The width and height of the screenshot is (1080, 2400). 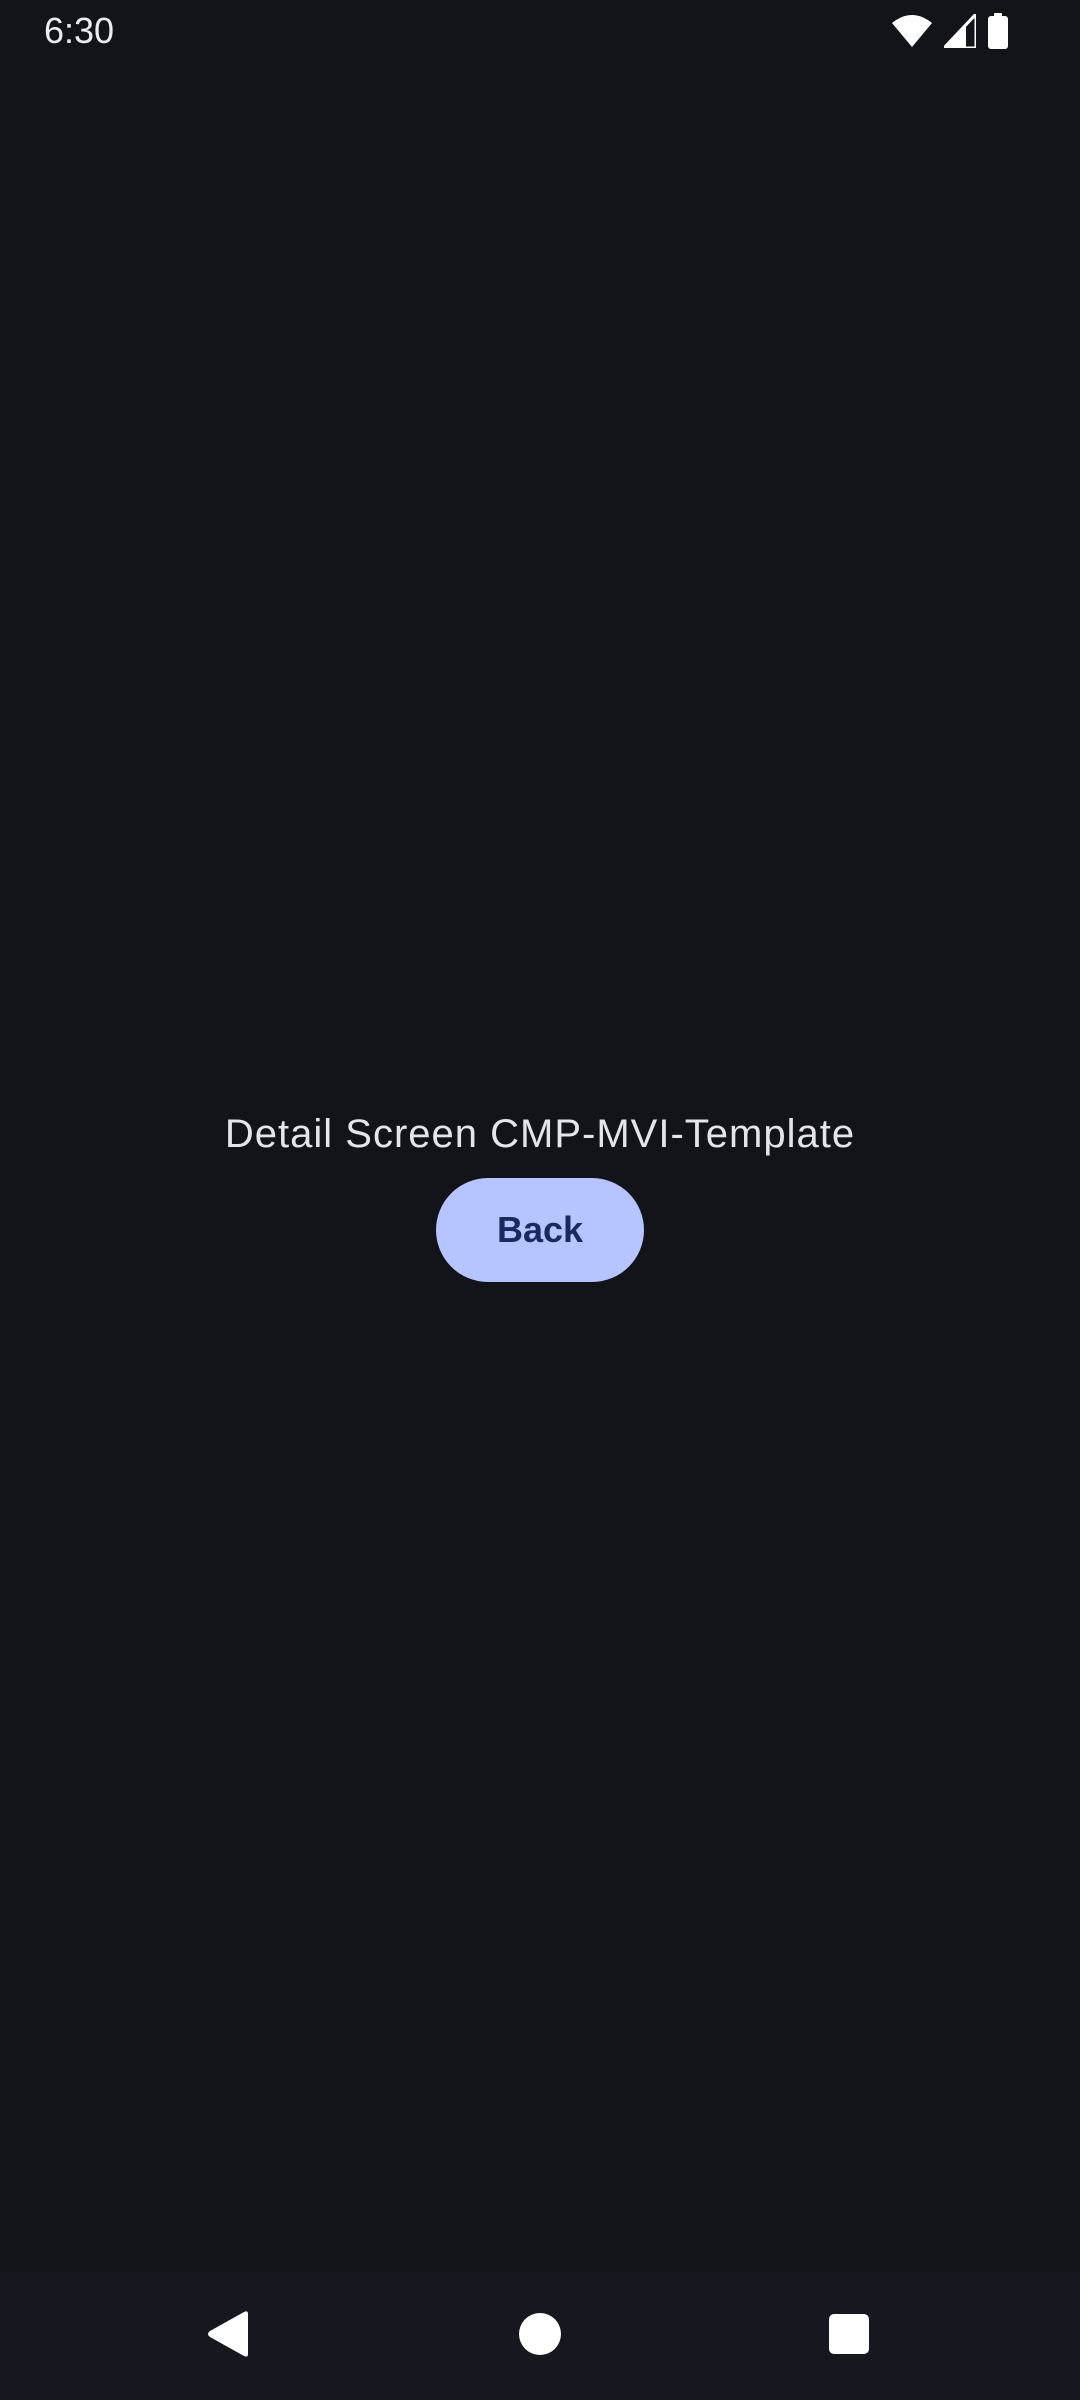 I want to click on home-circle-icon, so click(x=540, y=2336).